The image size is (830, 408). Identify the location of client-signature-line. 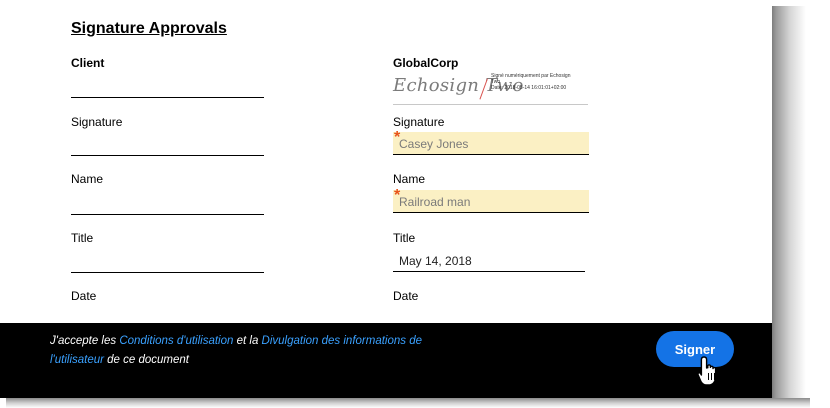
(167, 97).